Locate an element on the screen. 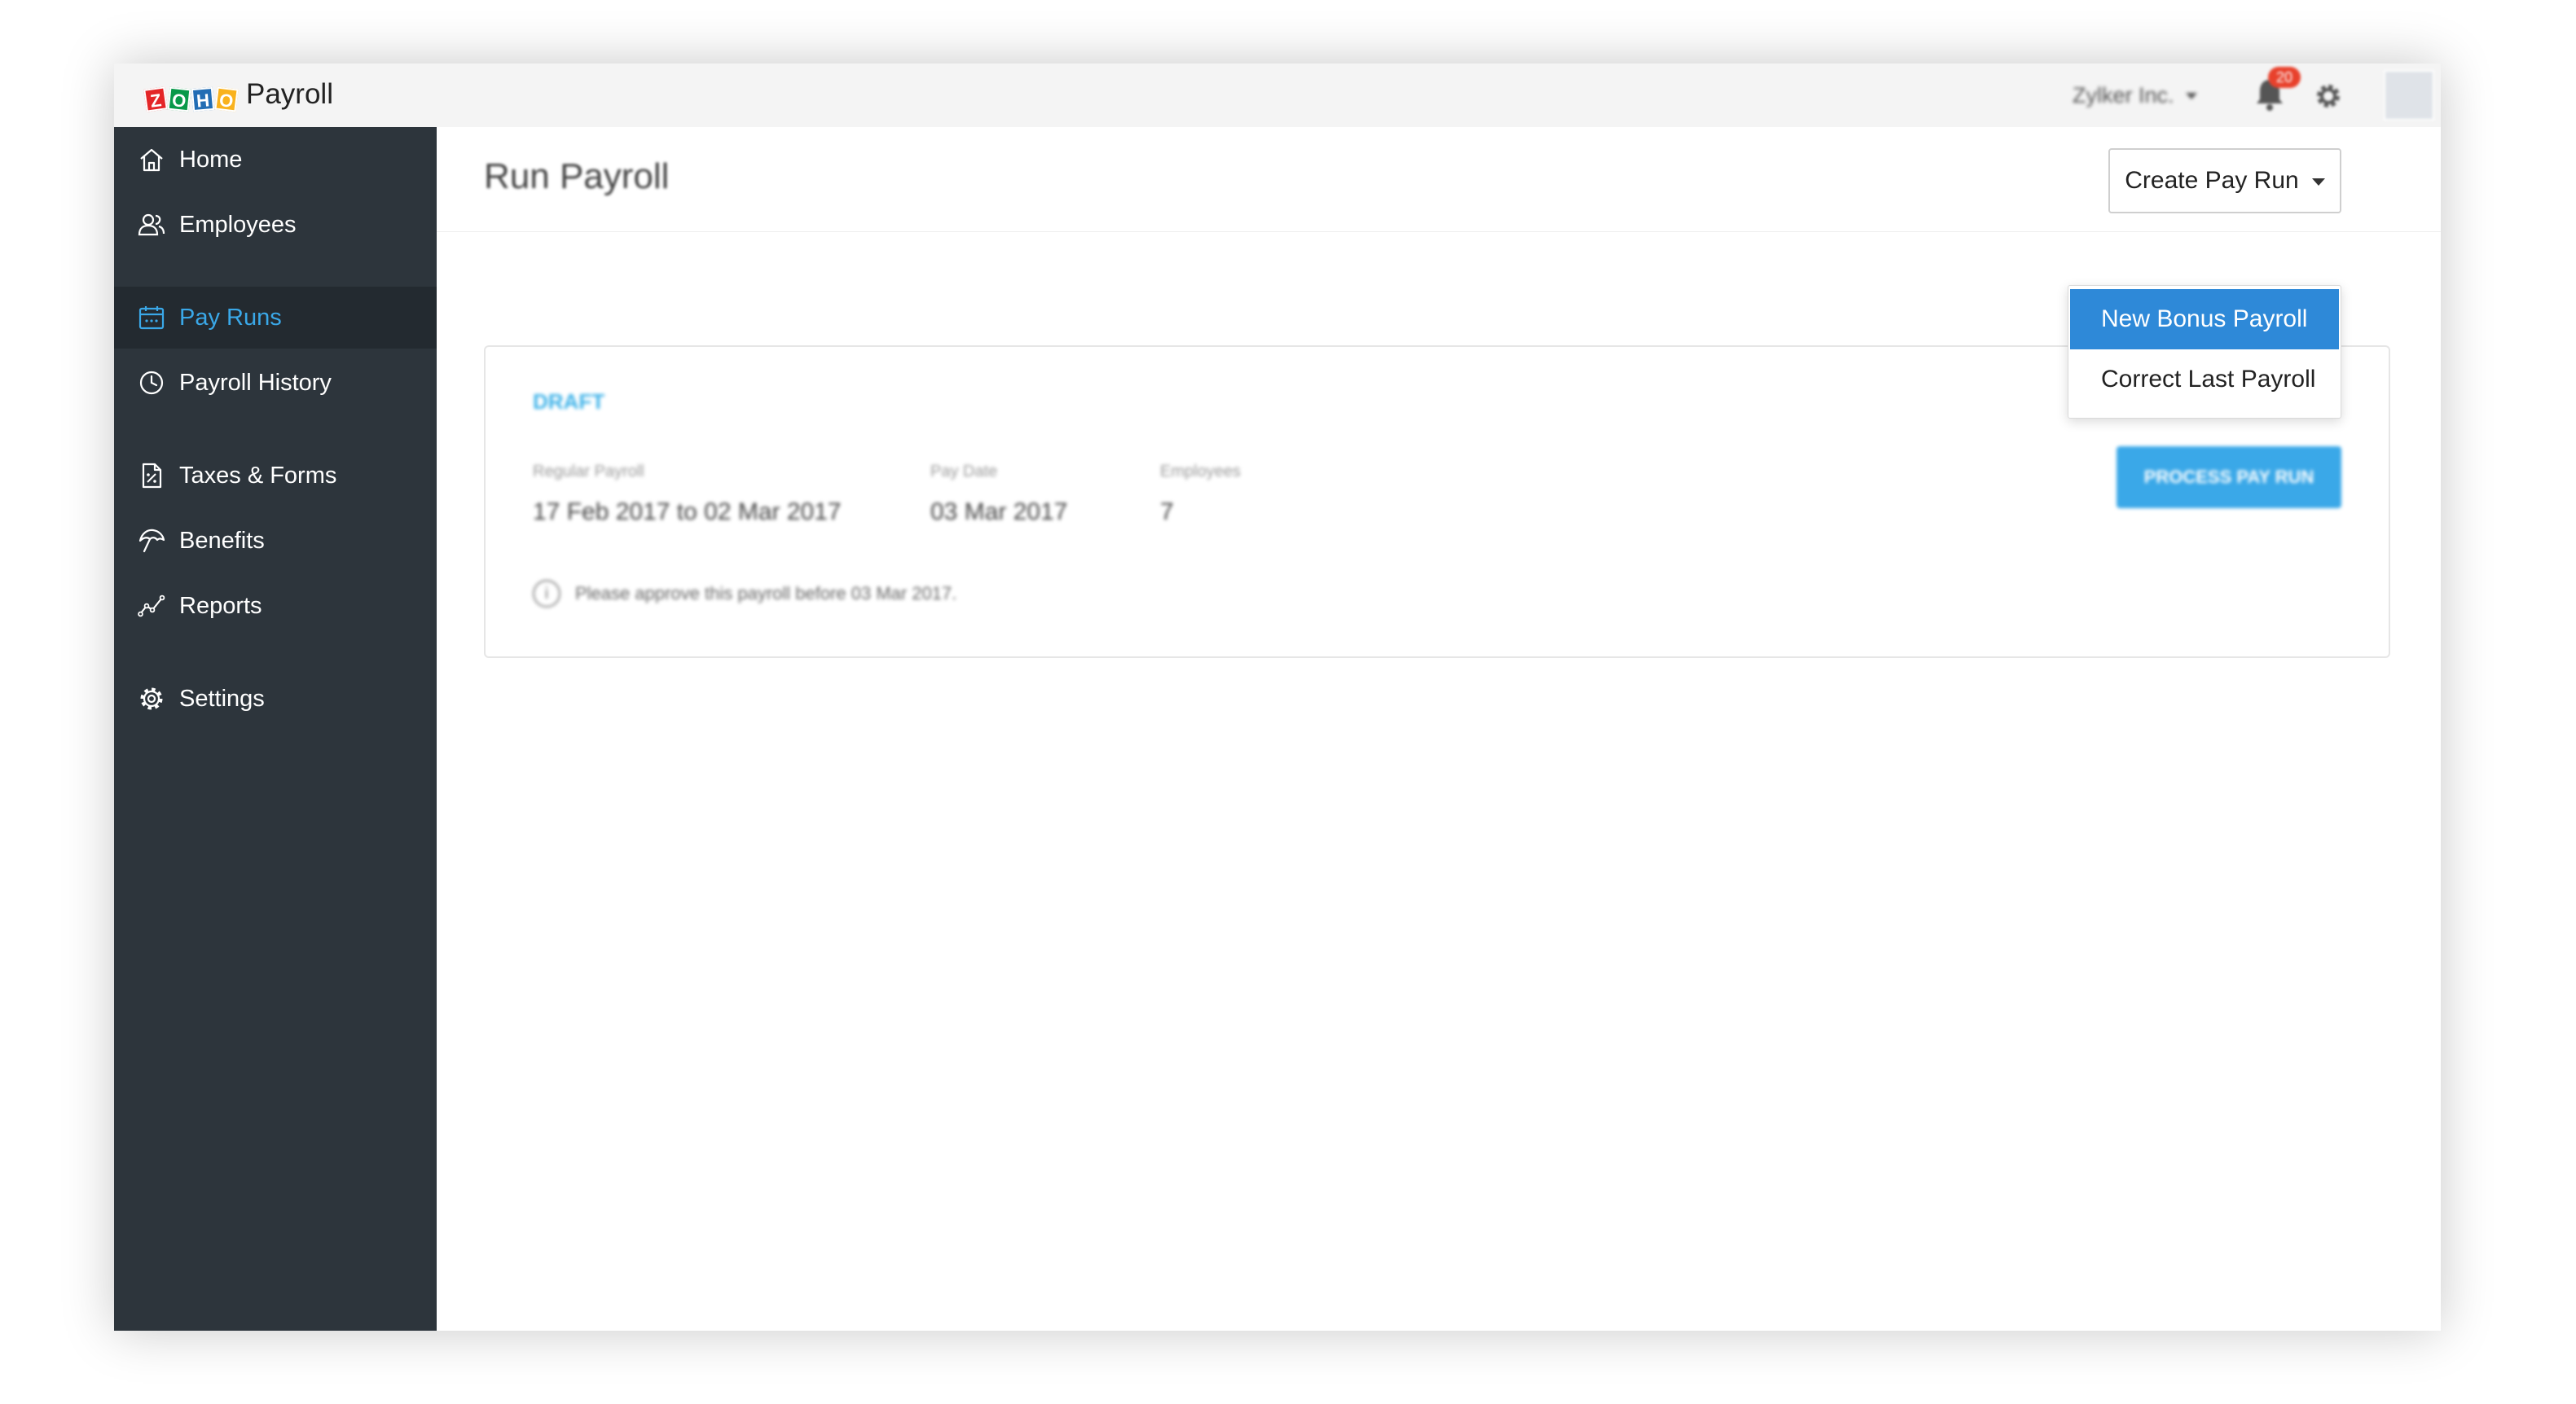 Image resolution: width=2576 pixels, height=1404 pixels. process-pay-run-button: PROCESS PAY RUN is located at coordinates (2229, 477).